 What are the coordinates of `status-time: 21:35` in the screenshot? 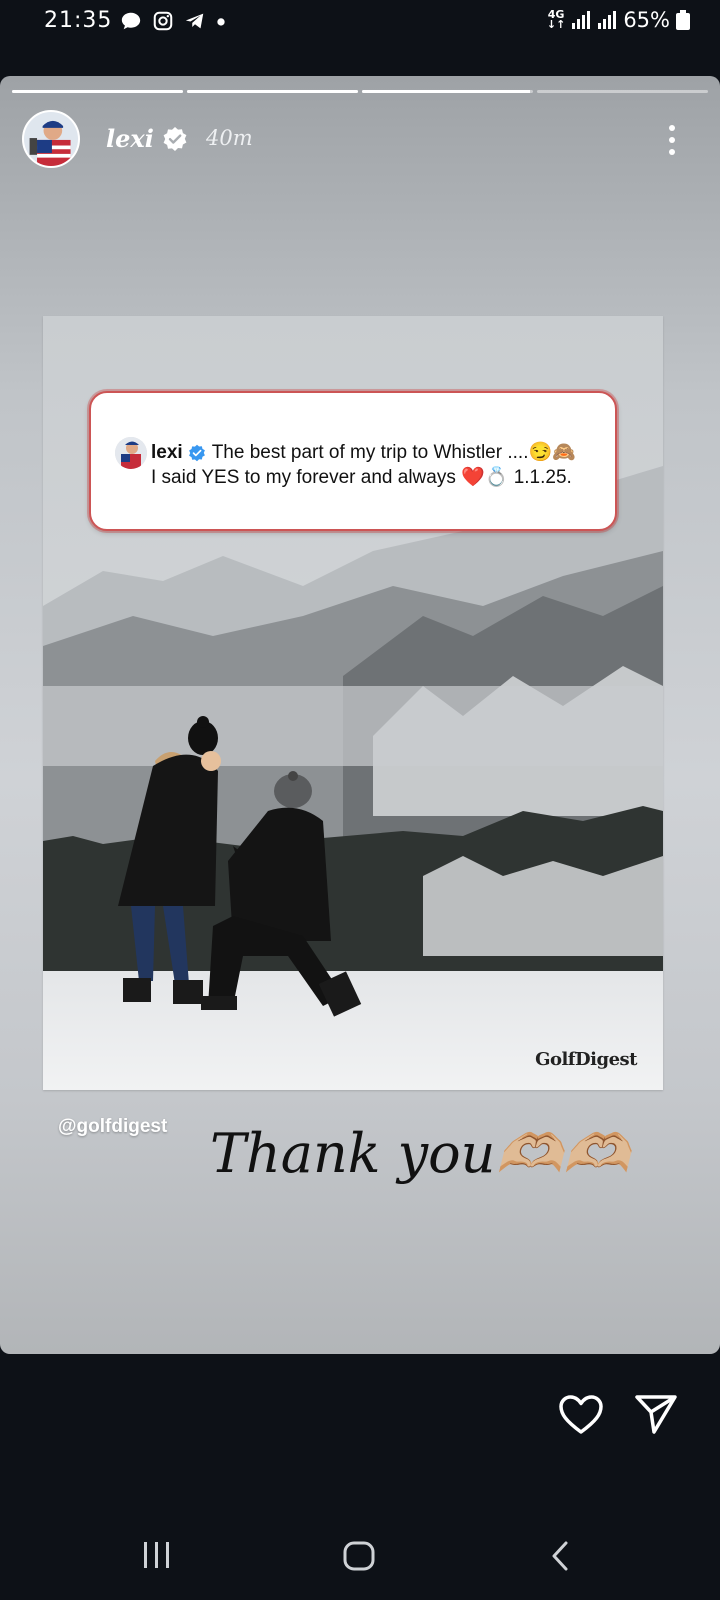 It's located at (78, 20).